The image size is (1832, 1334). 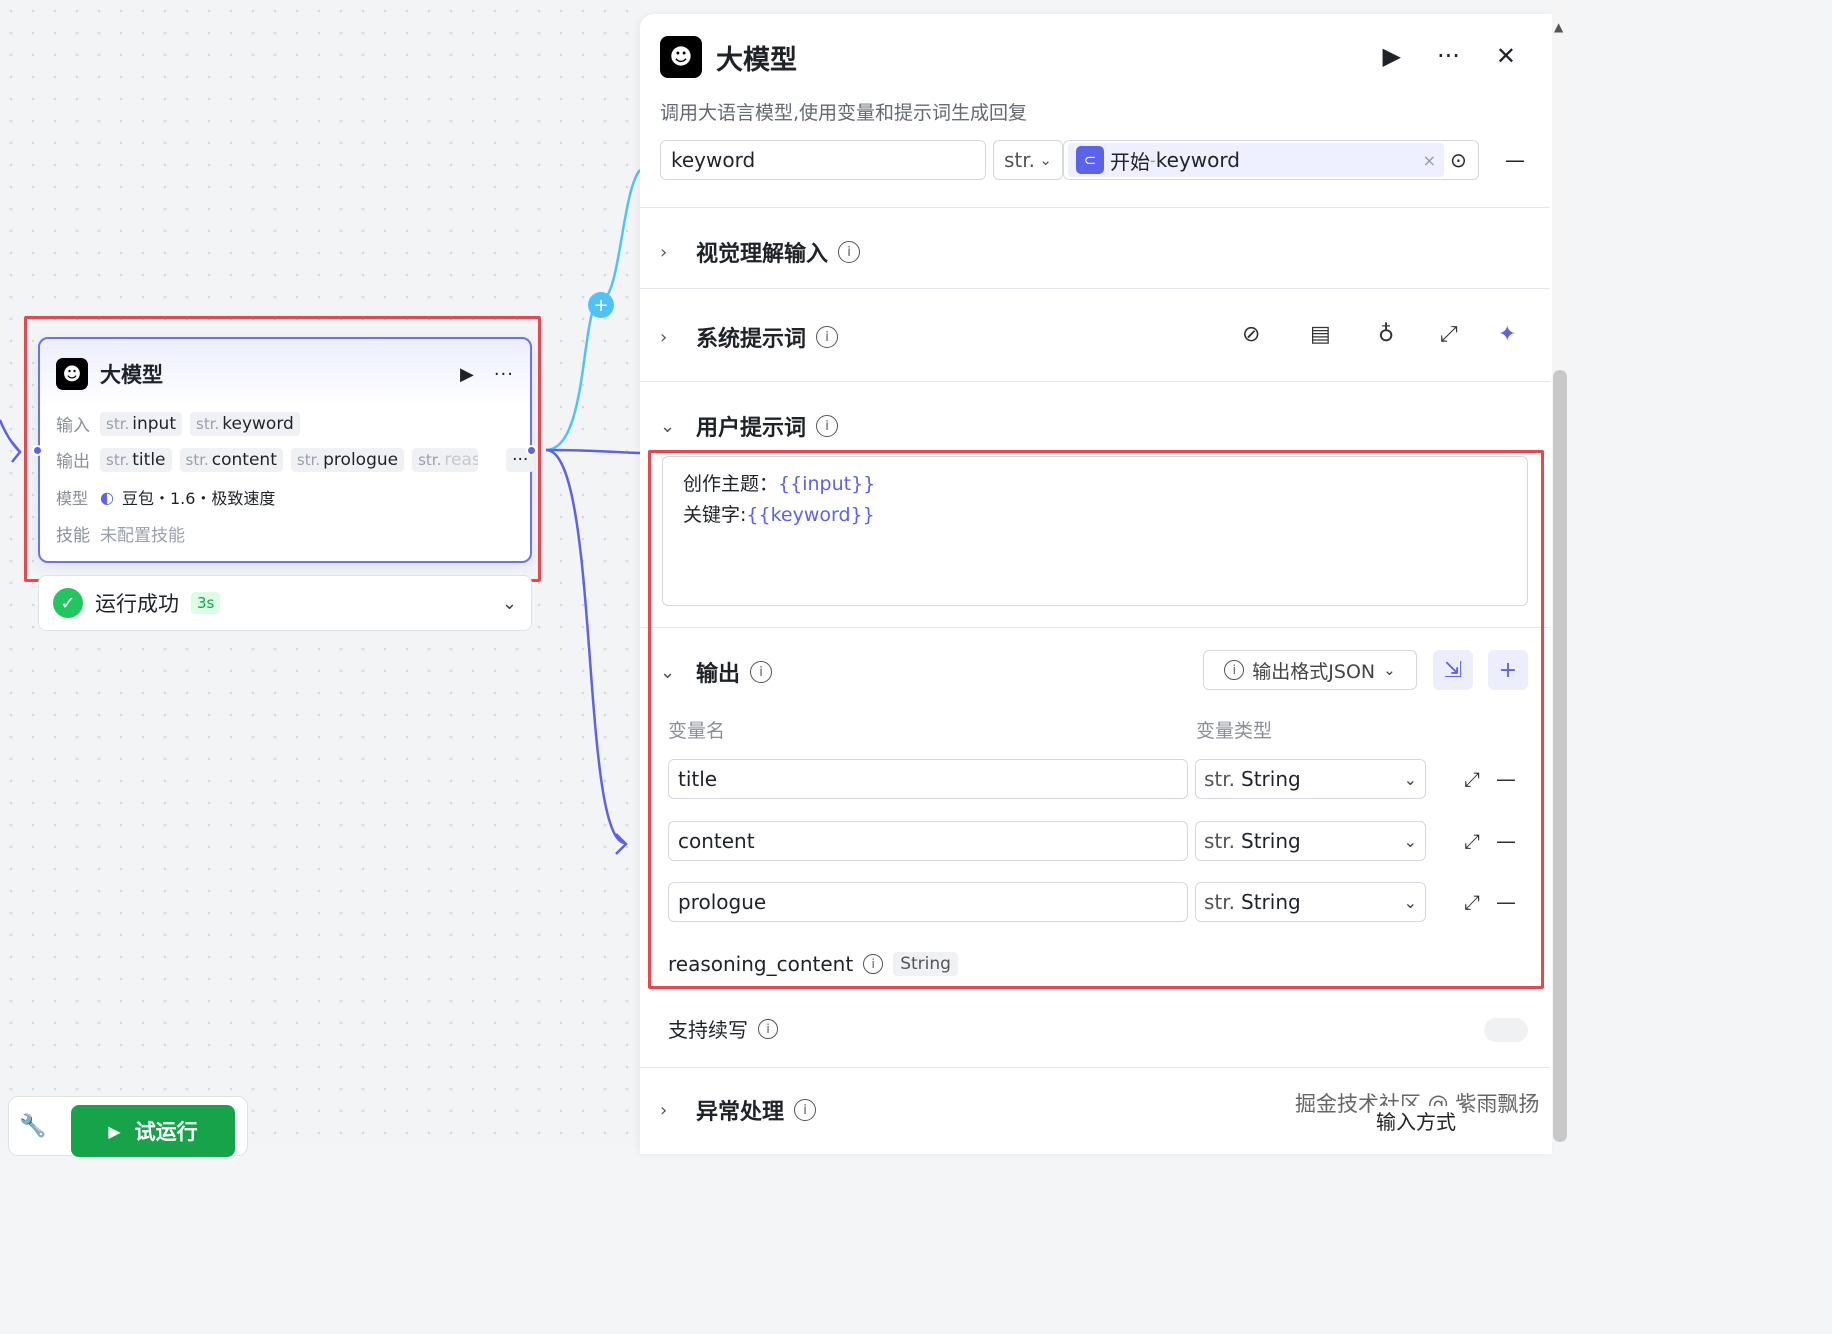 I want to click on compass-icon: ⊘, so click(x=1276, y=334).